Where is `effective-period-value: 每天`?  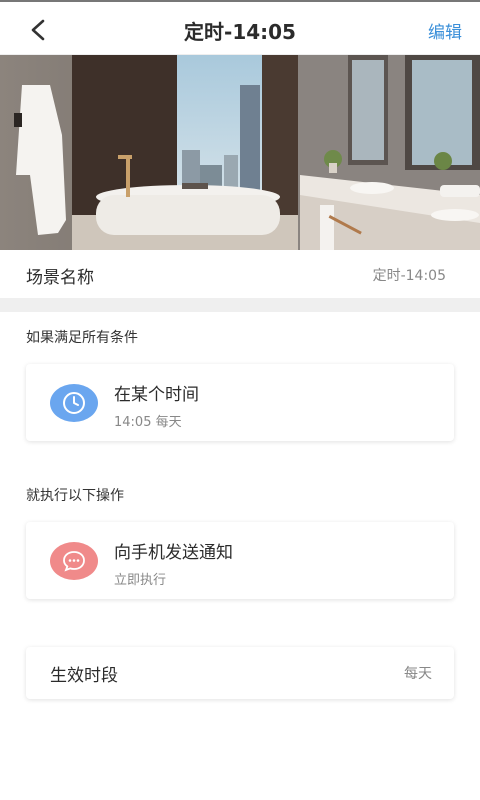 effective-period-value: 每天 is located at coordinates (418, 674).